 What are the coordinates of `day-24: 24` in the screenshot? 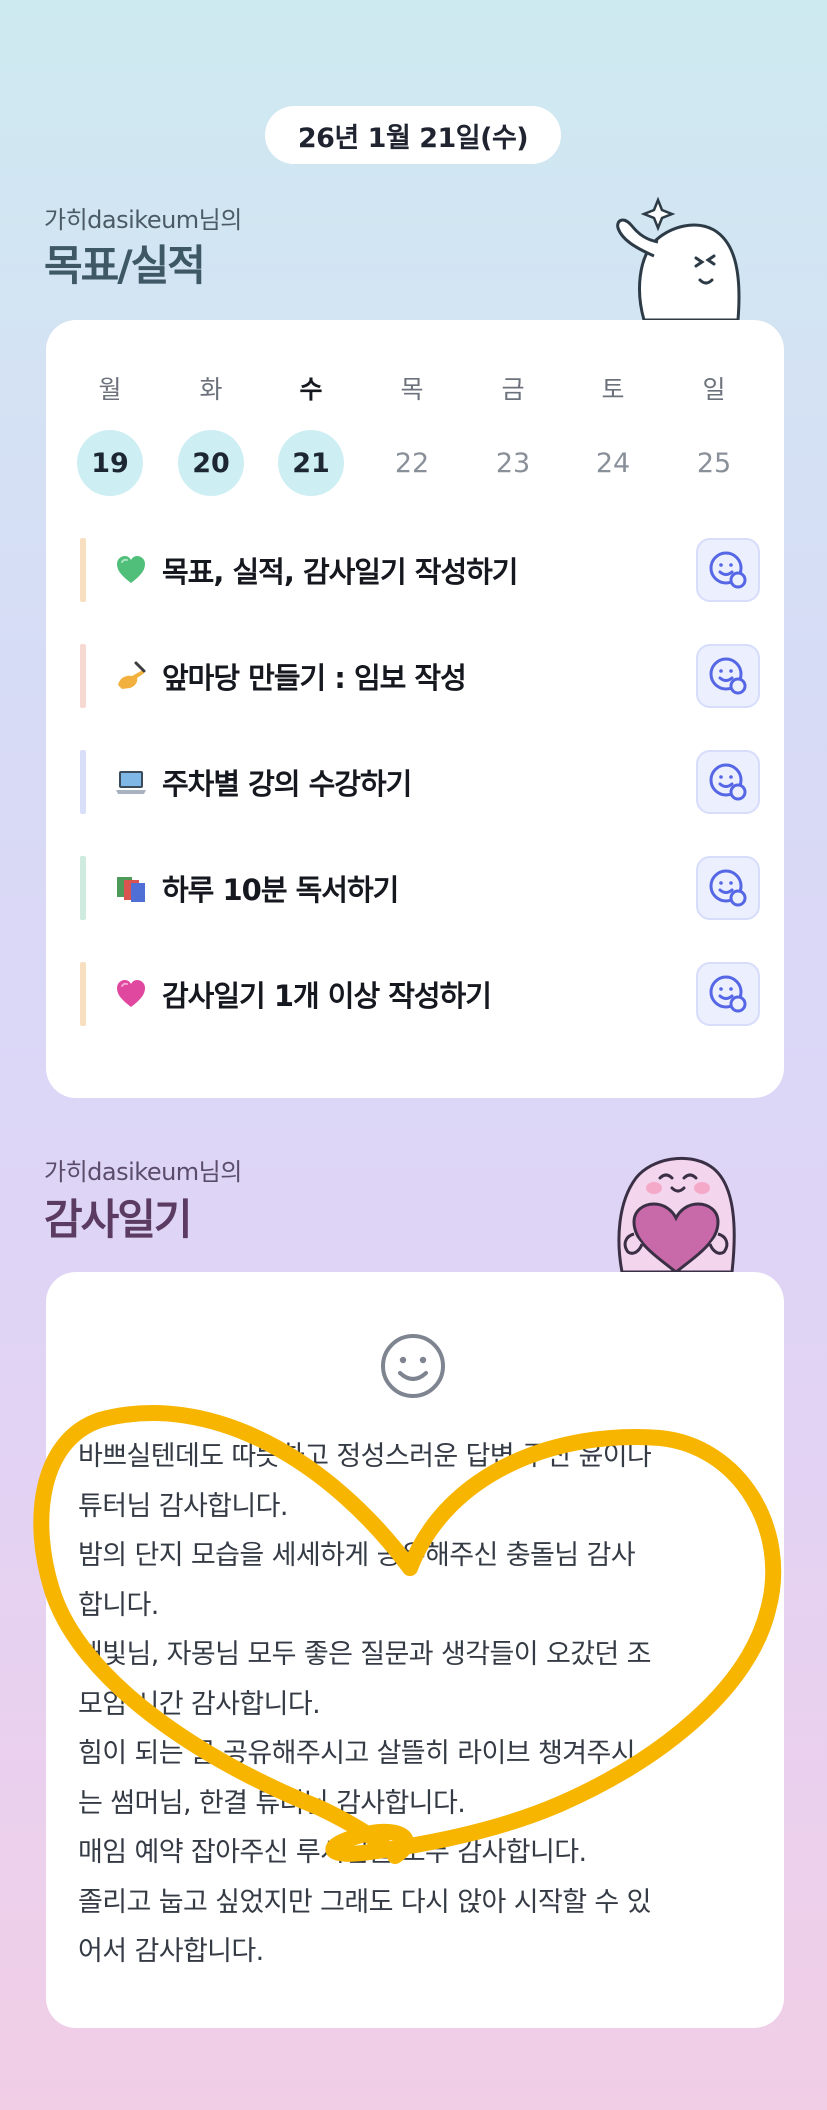 It's located at (613, 463).